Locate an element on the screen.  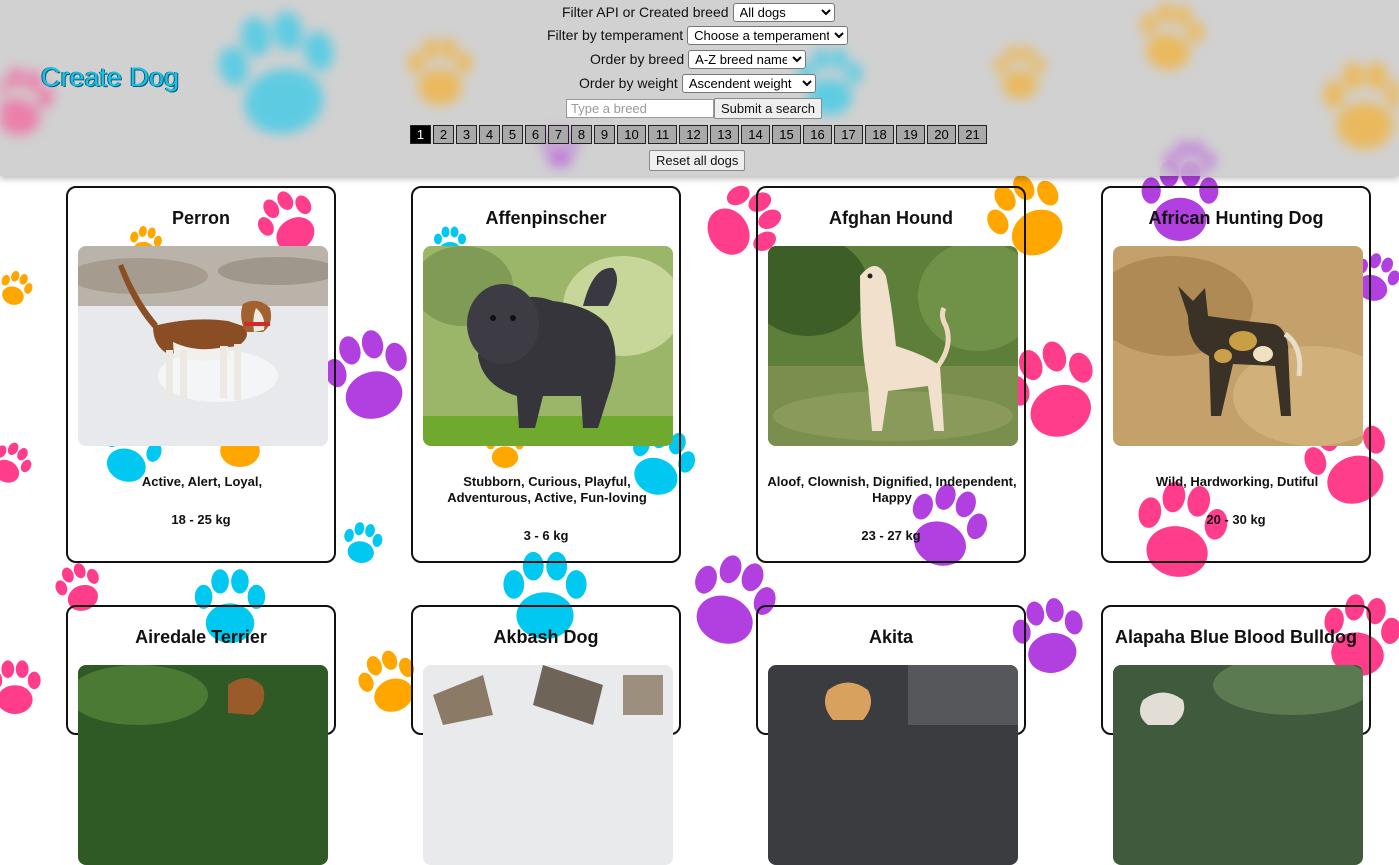
dog-image-alapaha-blue-blood-bulldog is located at coordinates (1238, 765).